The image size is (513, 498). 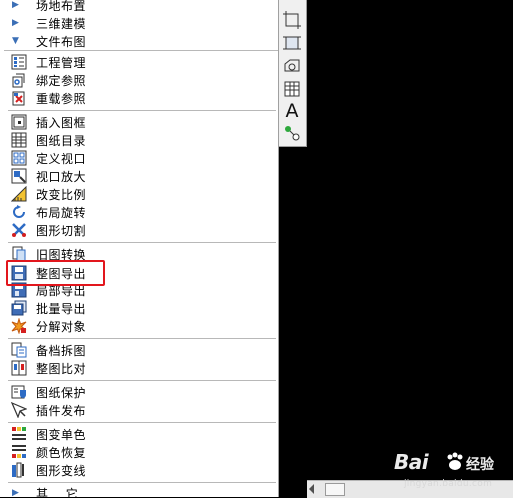 I want to click on menu-item-label: 图纸保护, so click(x=61, y=392).